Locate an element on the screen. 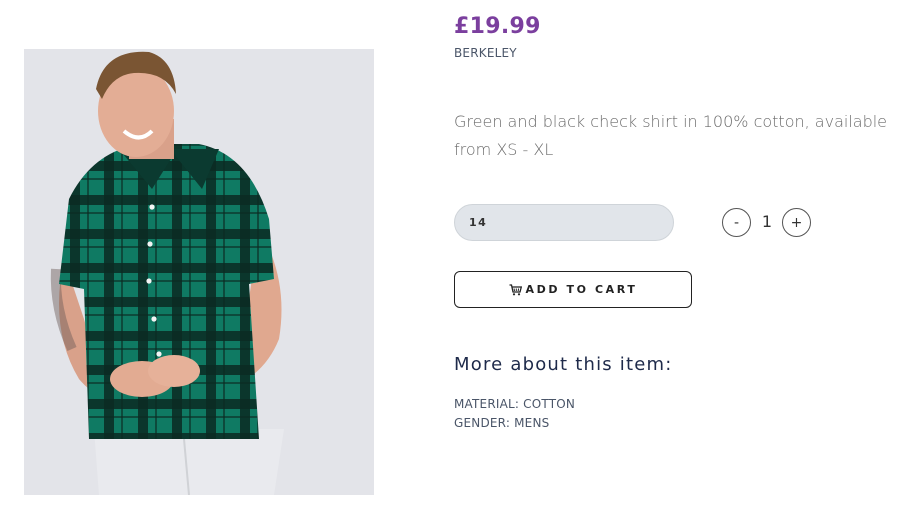 The image size is (910, 515). gender-detail: GENDER: MENS is located at coordinates (502, 423).